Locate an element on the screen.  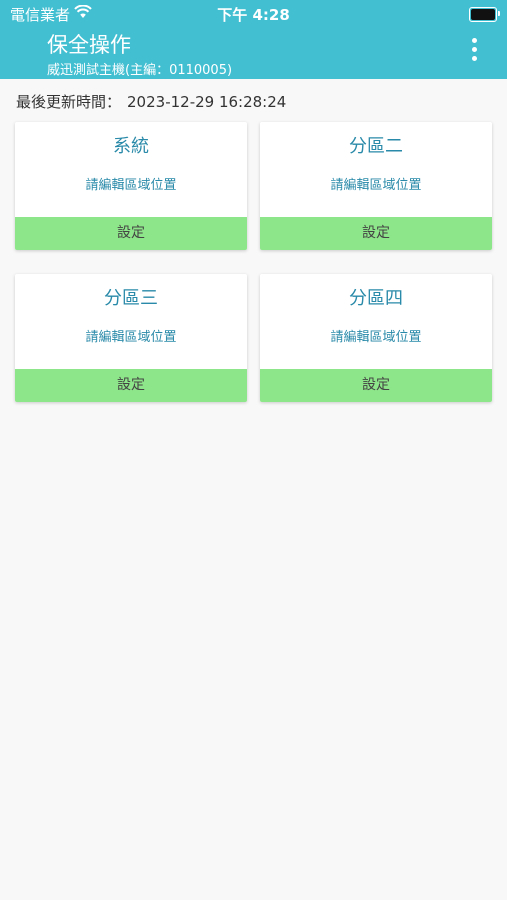
zone-card-2: 分區二 請編輯區域位置 設定 is located at coordinates (376, 186).